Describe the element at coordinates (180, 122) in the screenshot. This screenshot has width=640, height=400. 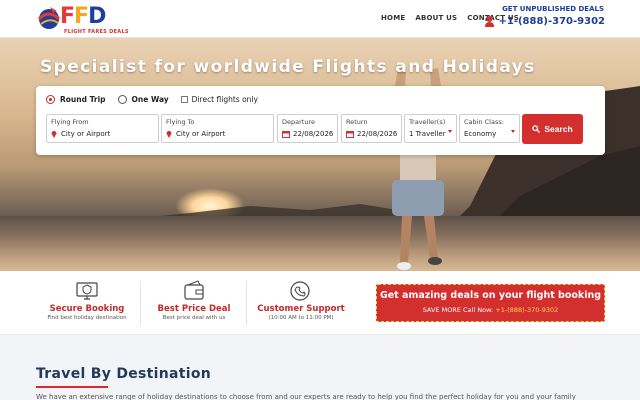
I see `flying-to-label: Flying To` at that location.